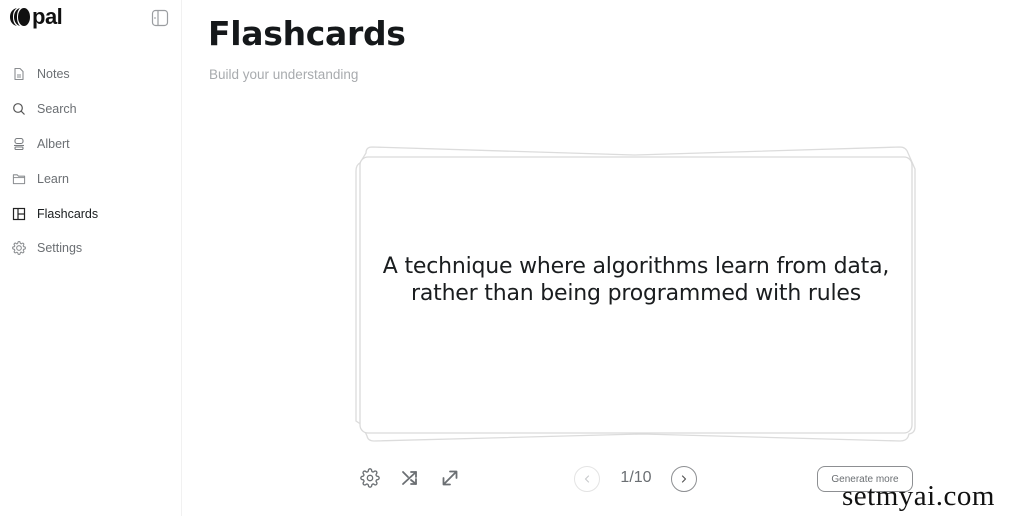 The image size is (1024, 516). I want to click on card-settings-button, so click(370, 478).